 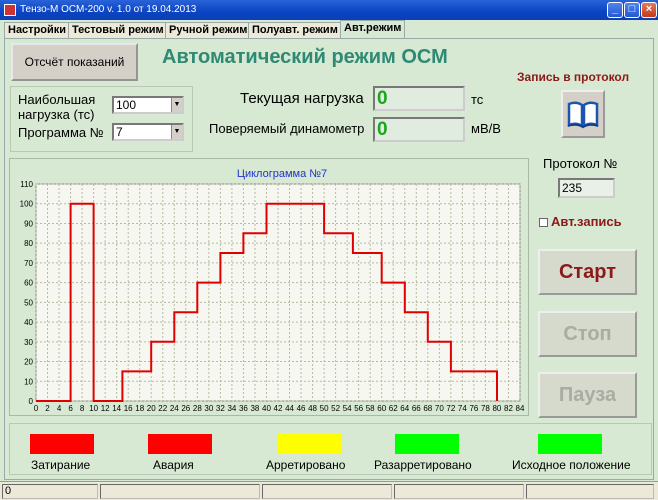 What do you see at coordinates (74, 62) in the screenshot?
I see `report-button: Отсчёт показаний` at bounding box center [74, 62].